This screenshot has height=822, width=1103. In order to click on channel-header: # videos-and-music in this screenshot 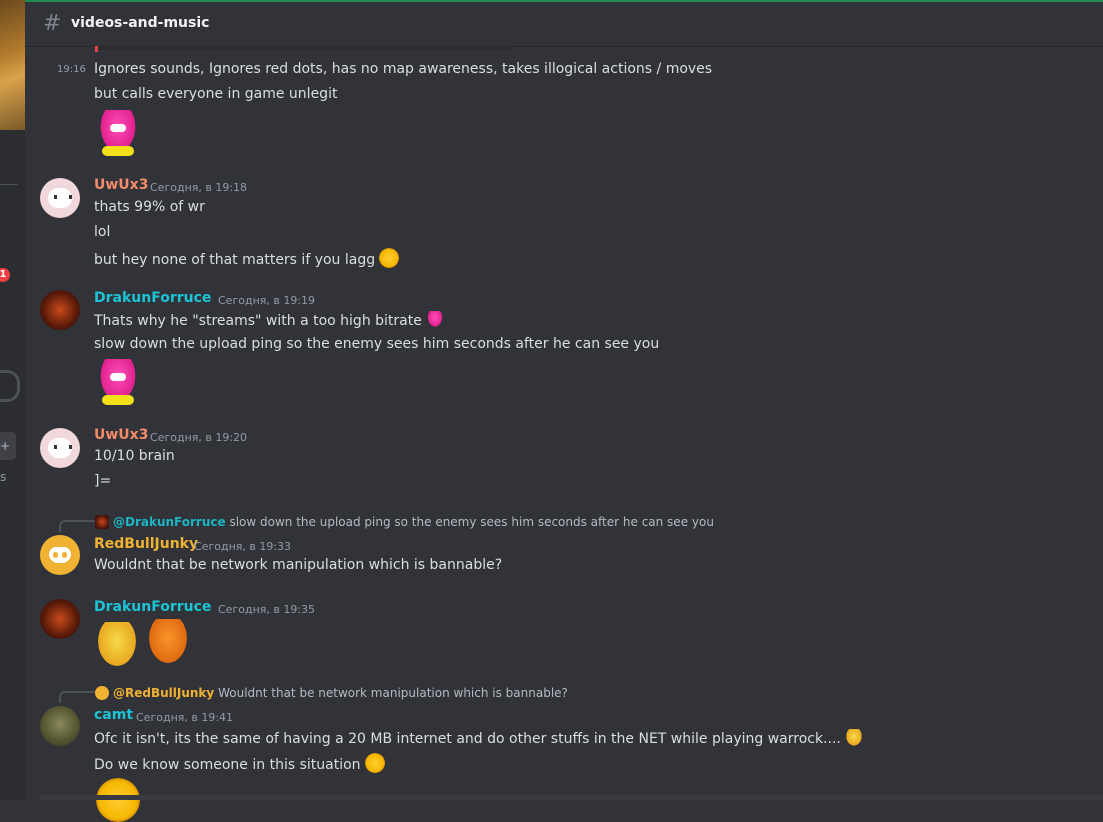, I will do `click(564, 23)`.